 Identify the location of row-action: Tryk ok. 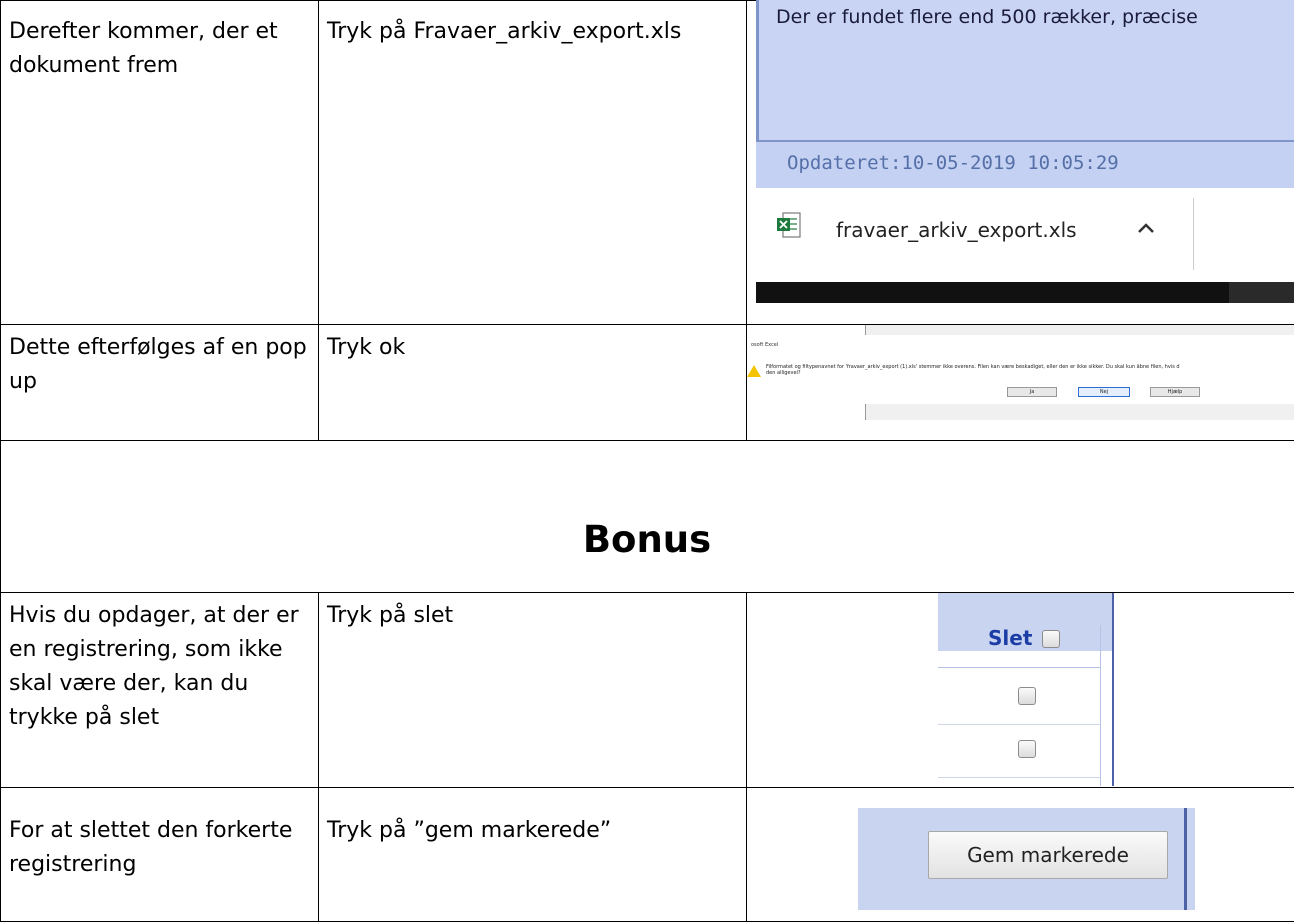
(366, 347).